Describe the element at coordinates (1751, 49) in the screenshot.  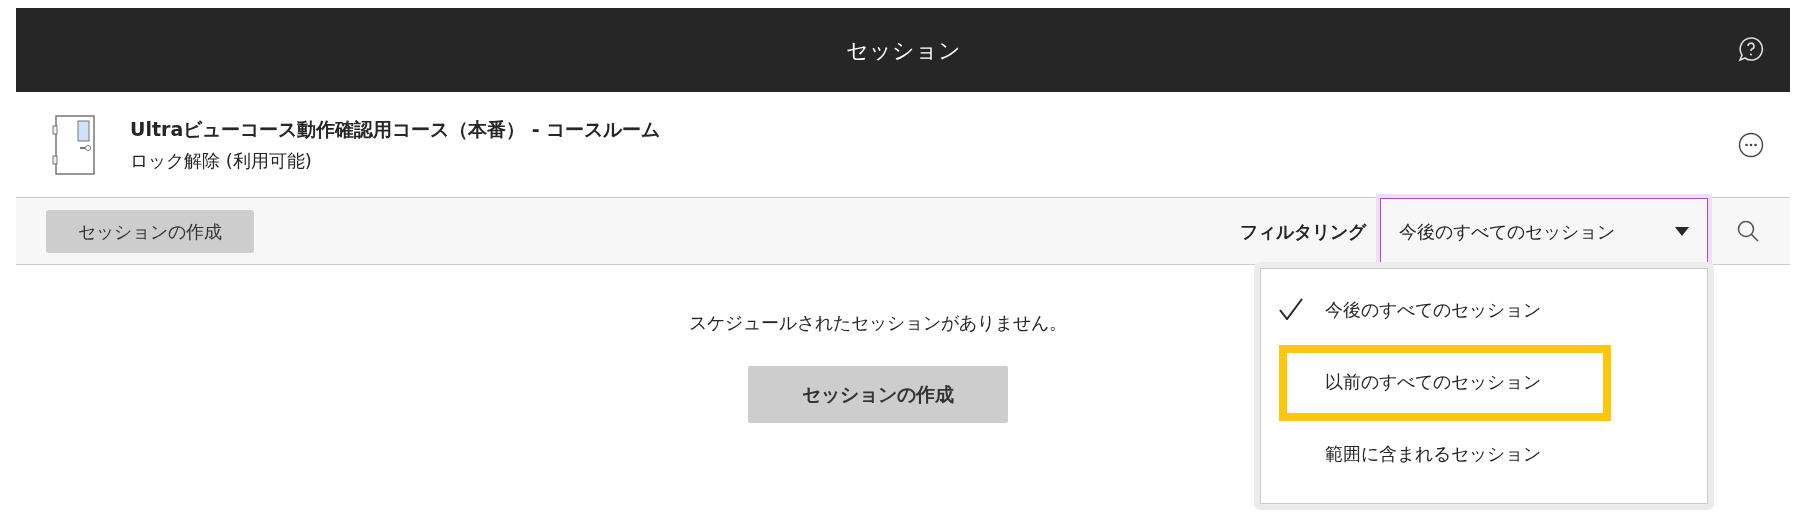
I see `help-icon` at that location.